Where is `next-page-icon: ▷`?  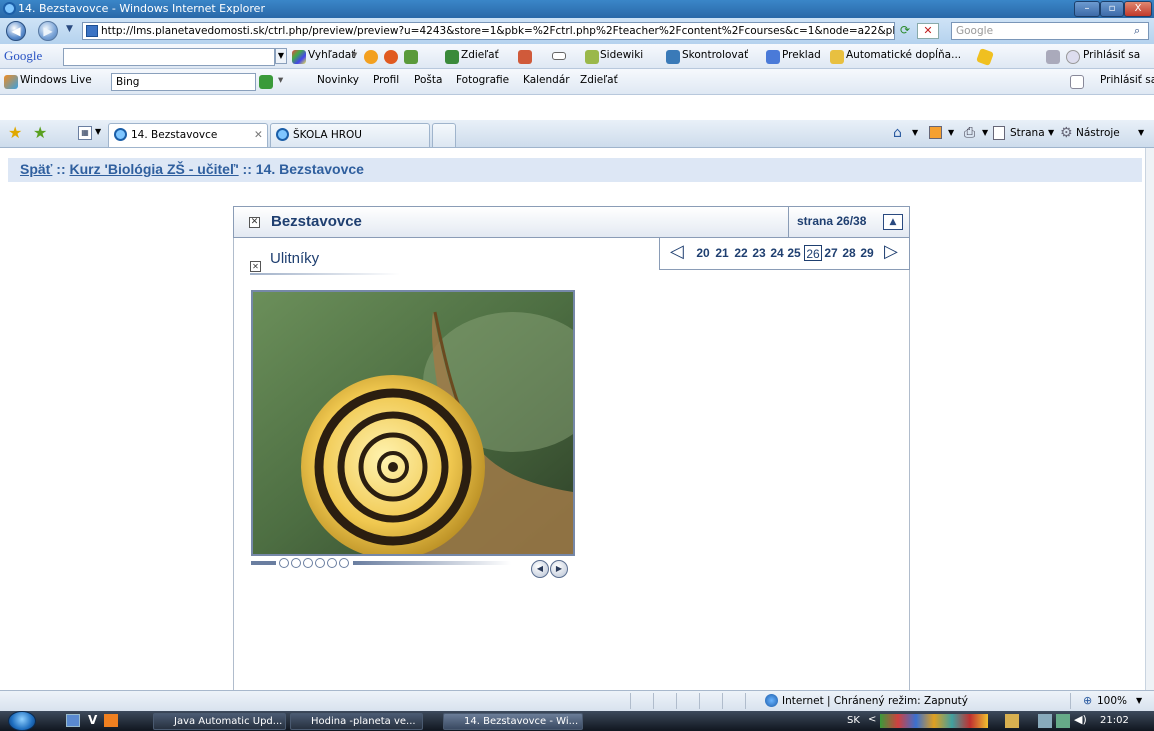
next-page-icon: ▷ is located at coordinates (891, 251).